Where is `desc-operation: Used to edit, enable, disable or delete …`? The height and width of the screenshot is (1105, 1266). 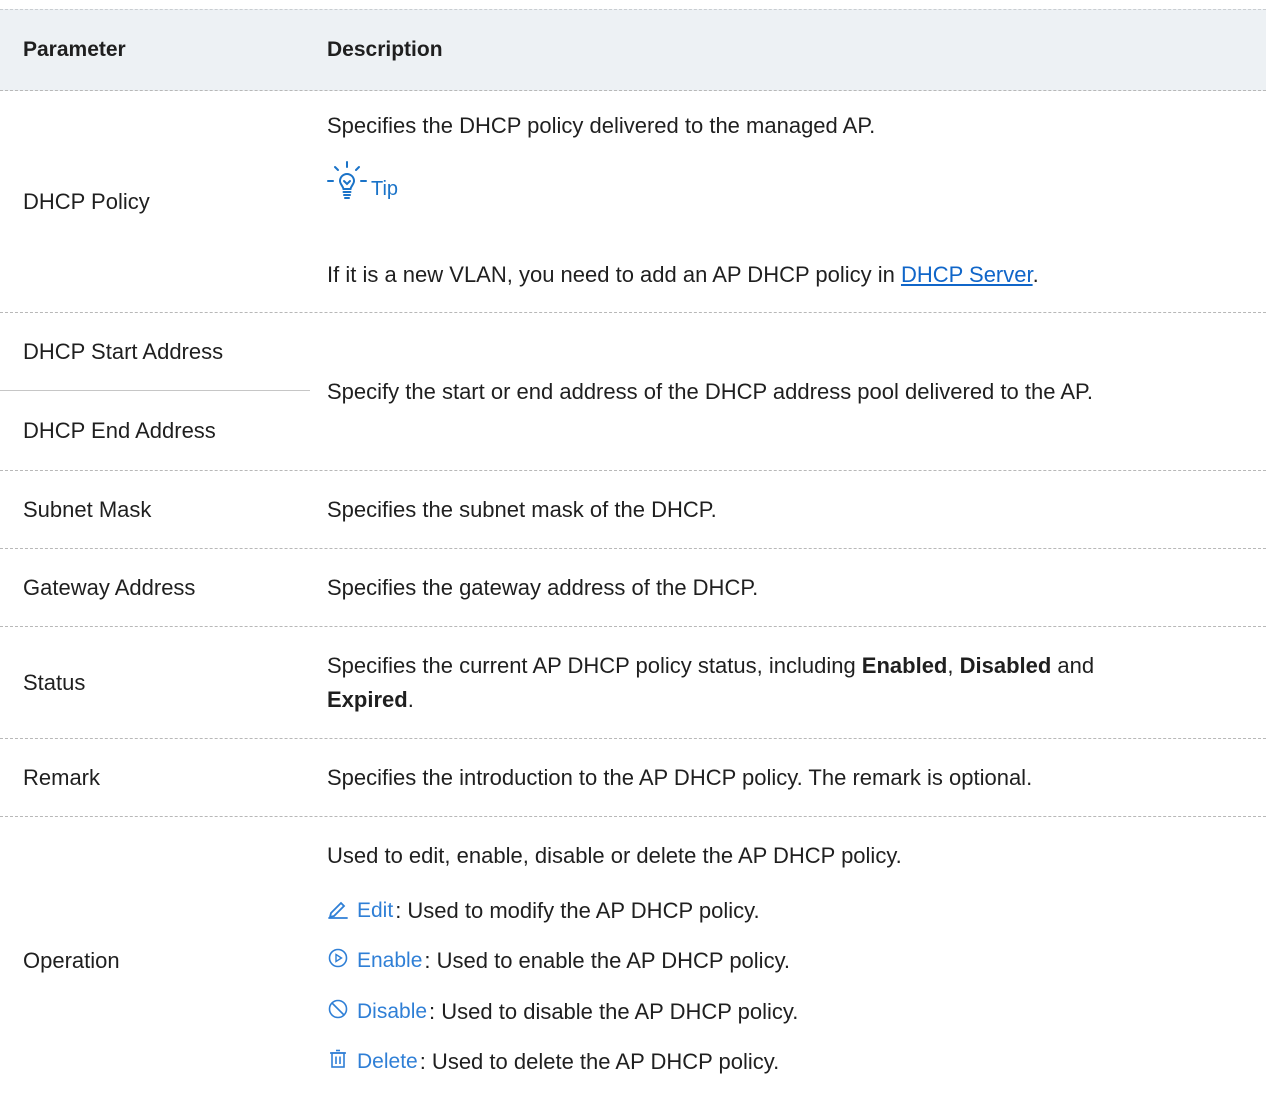 desc-operation: Used to edit, enable, disable or delete … is located at coordinates (614, 855).